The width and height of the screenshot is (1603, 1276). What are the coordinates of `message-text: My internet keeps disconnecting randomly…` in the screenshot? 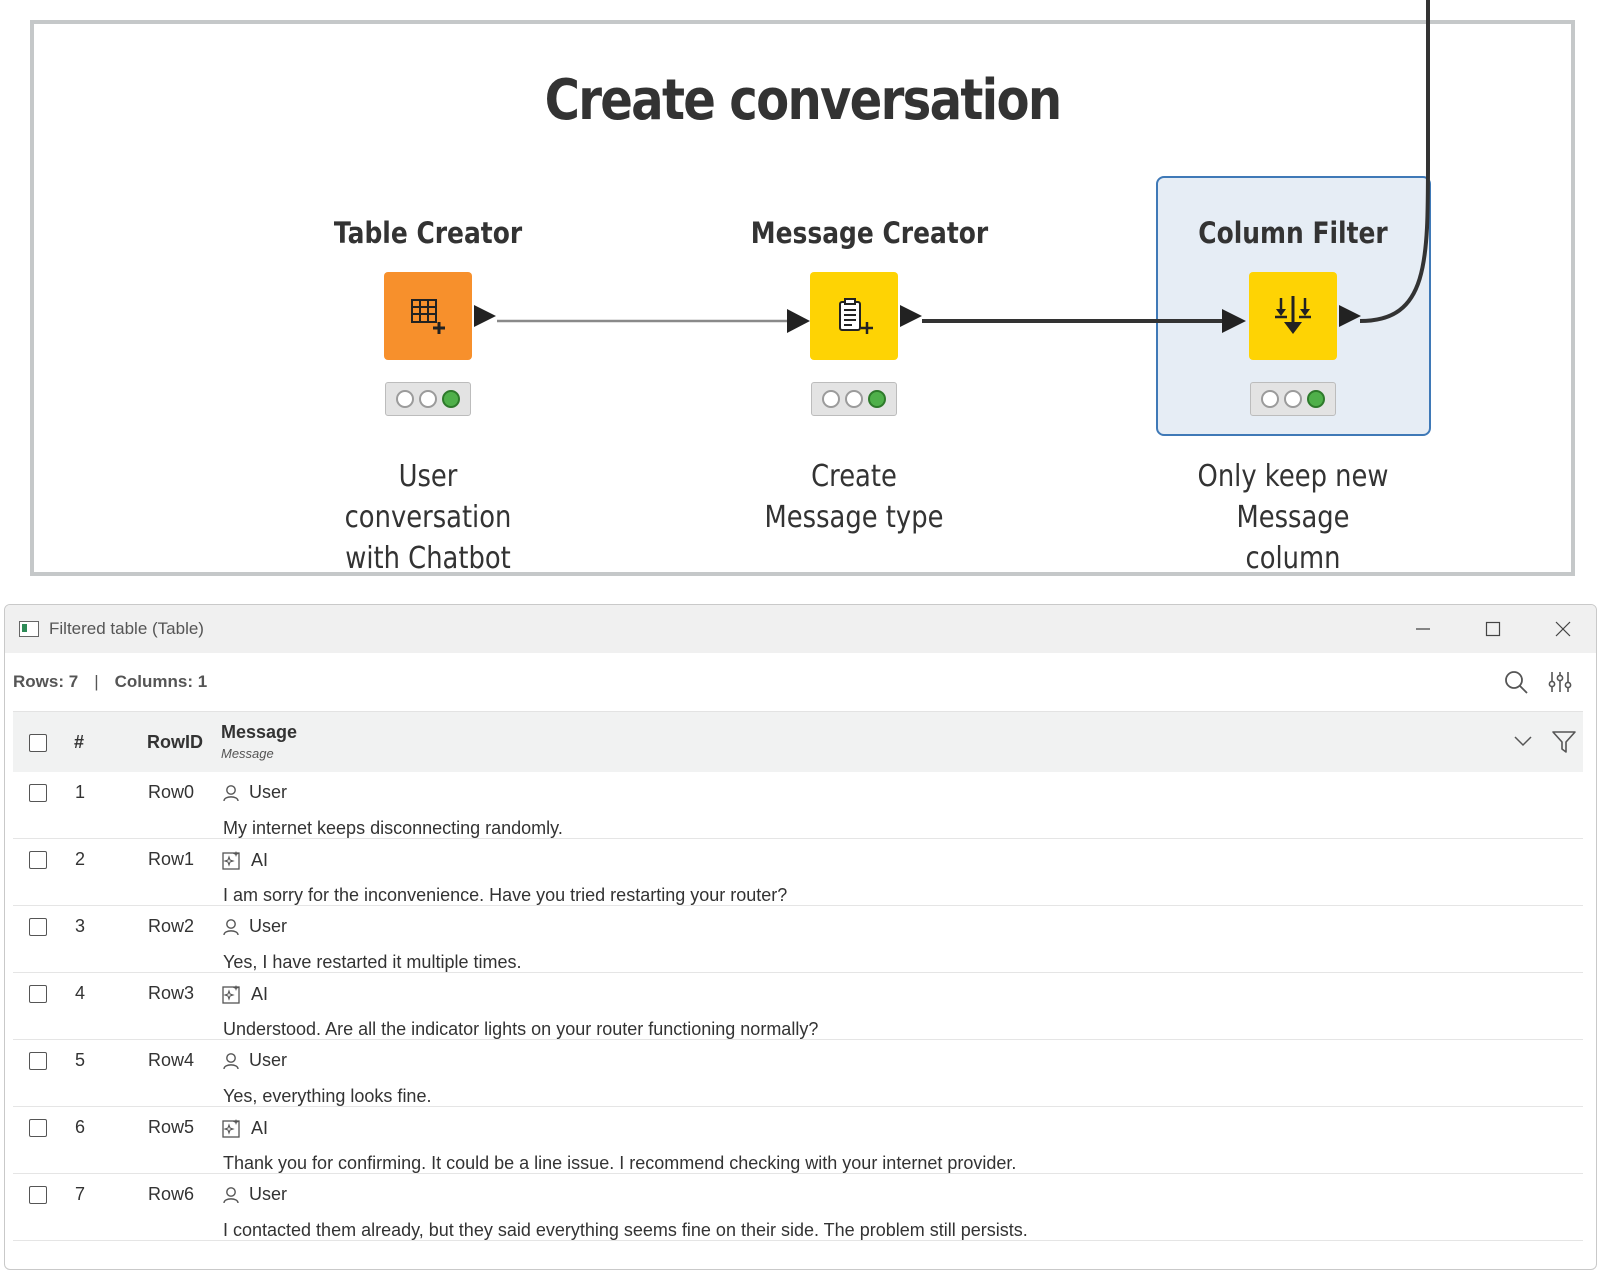 It's located at (393, 828).